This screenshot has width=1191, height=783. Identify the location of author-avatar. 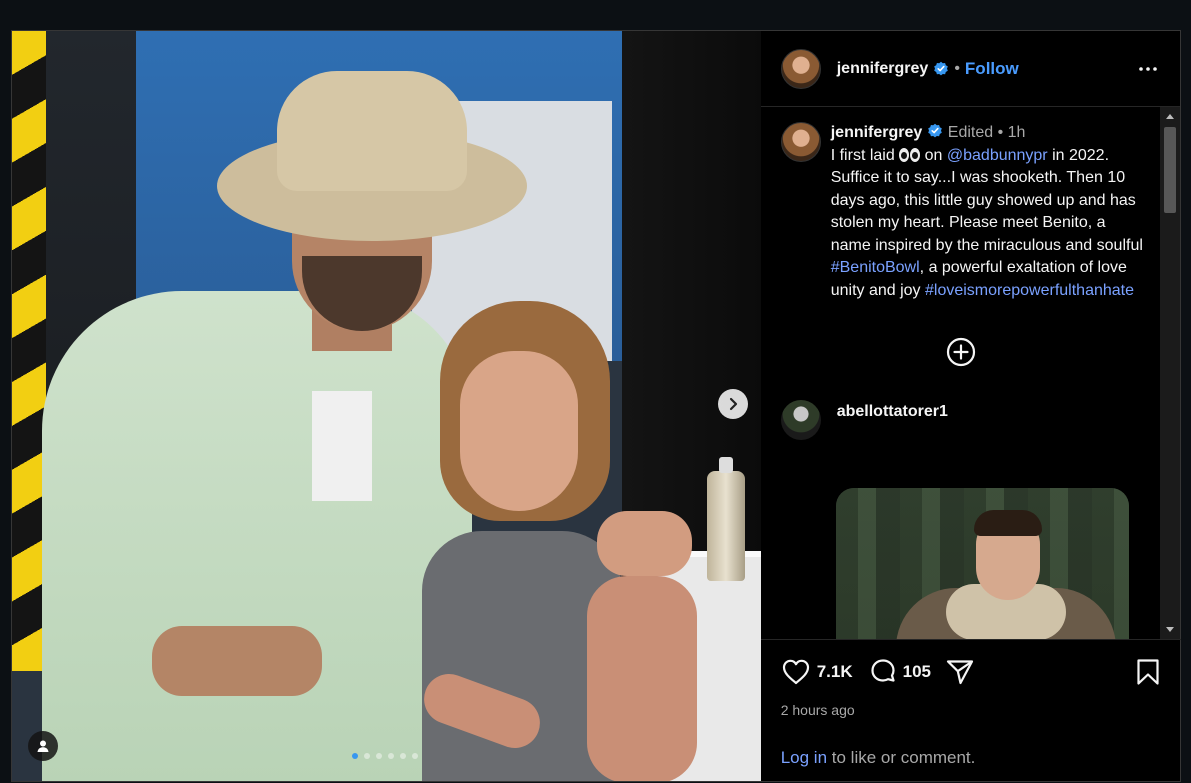
(800, 68).